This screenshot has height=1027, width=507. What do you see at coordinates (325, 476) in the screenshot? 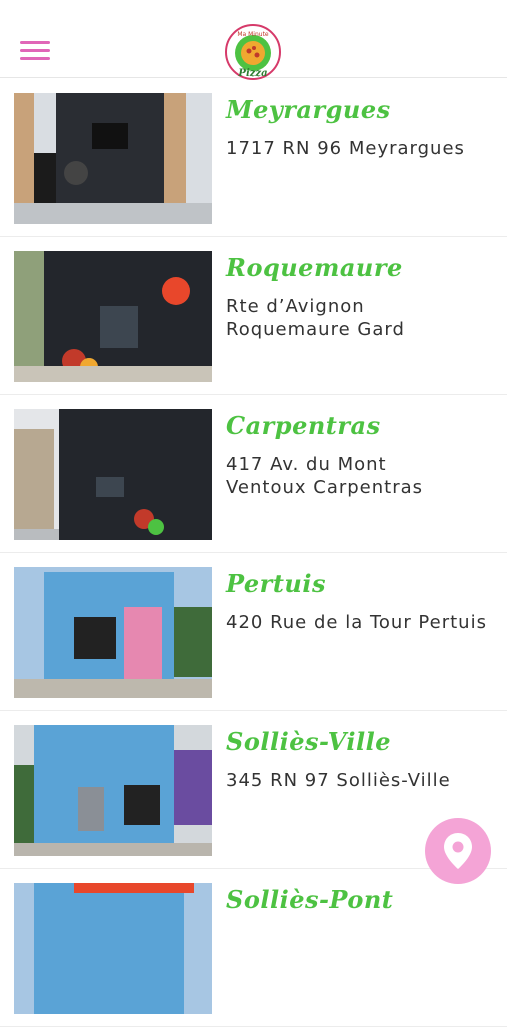
I see `location-address: 417 Av. du Mont Ventoux Carpentras` at bounding box center [325, 476].